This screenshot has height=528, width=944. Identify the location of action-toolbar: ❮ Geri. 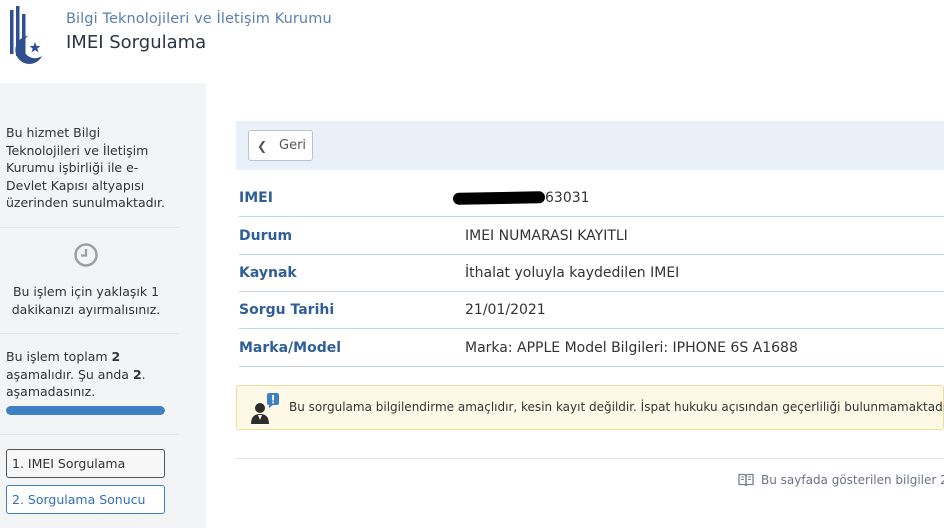
(590, 145).